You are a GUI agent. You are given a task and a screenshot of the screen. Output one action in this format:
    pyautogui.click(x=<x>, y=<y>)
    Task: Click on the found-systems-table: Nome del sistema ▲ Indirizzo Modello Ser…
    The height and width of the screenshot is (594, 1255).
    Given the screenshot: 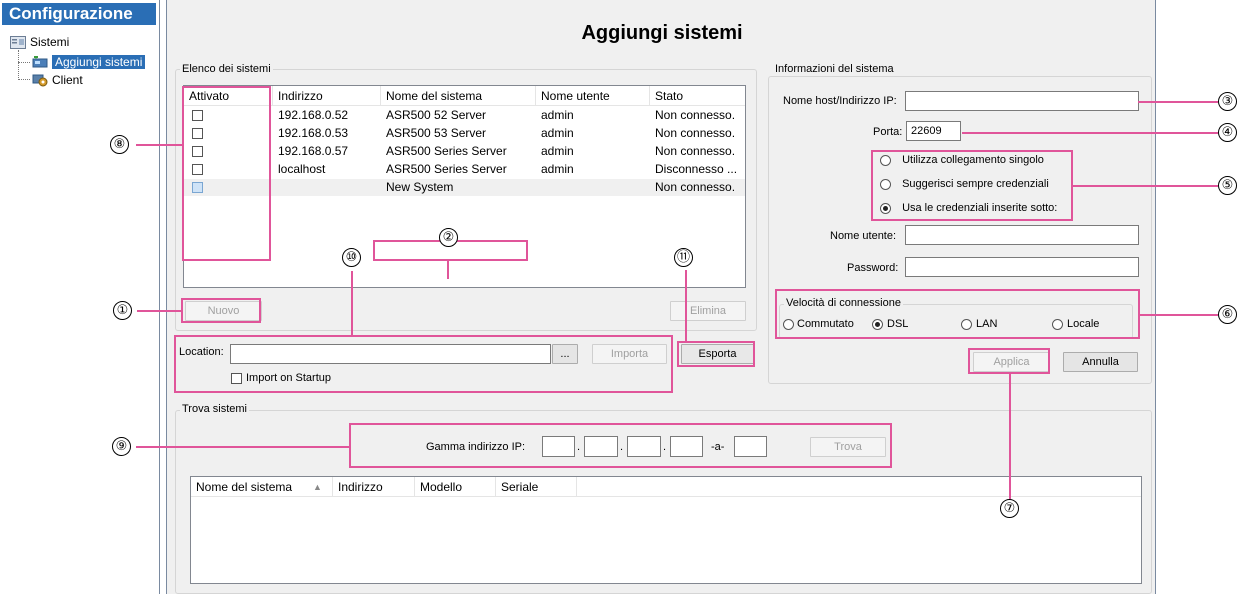 What is the action you would take?
    pyautogui.click(x=666, y=530)
    